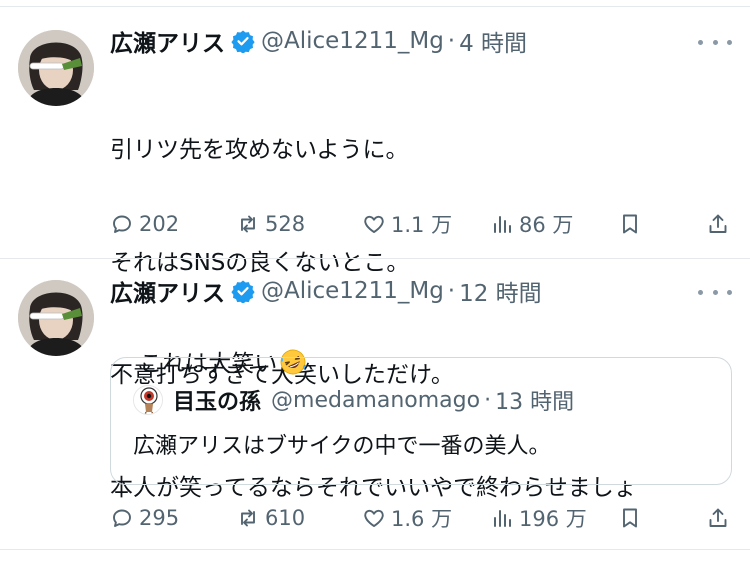  I want to click on tweet-header: 広瀬アリス @Alice1211_Mg · 12 時間, so click(326, 291).